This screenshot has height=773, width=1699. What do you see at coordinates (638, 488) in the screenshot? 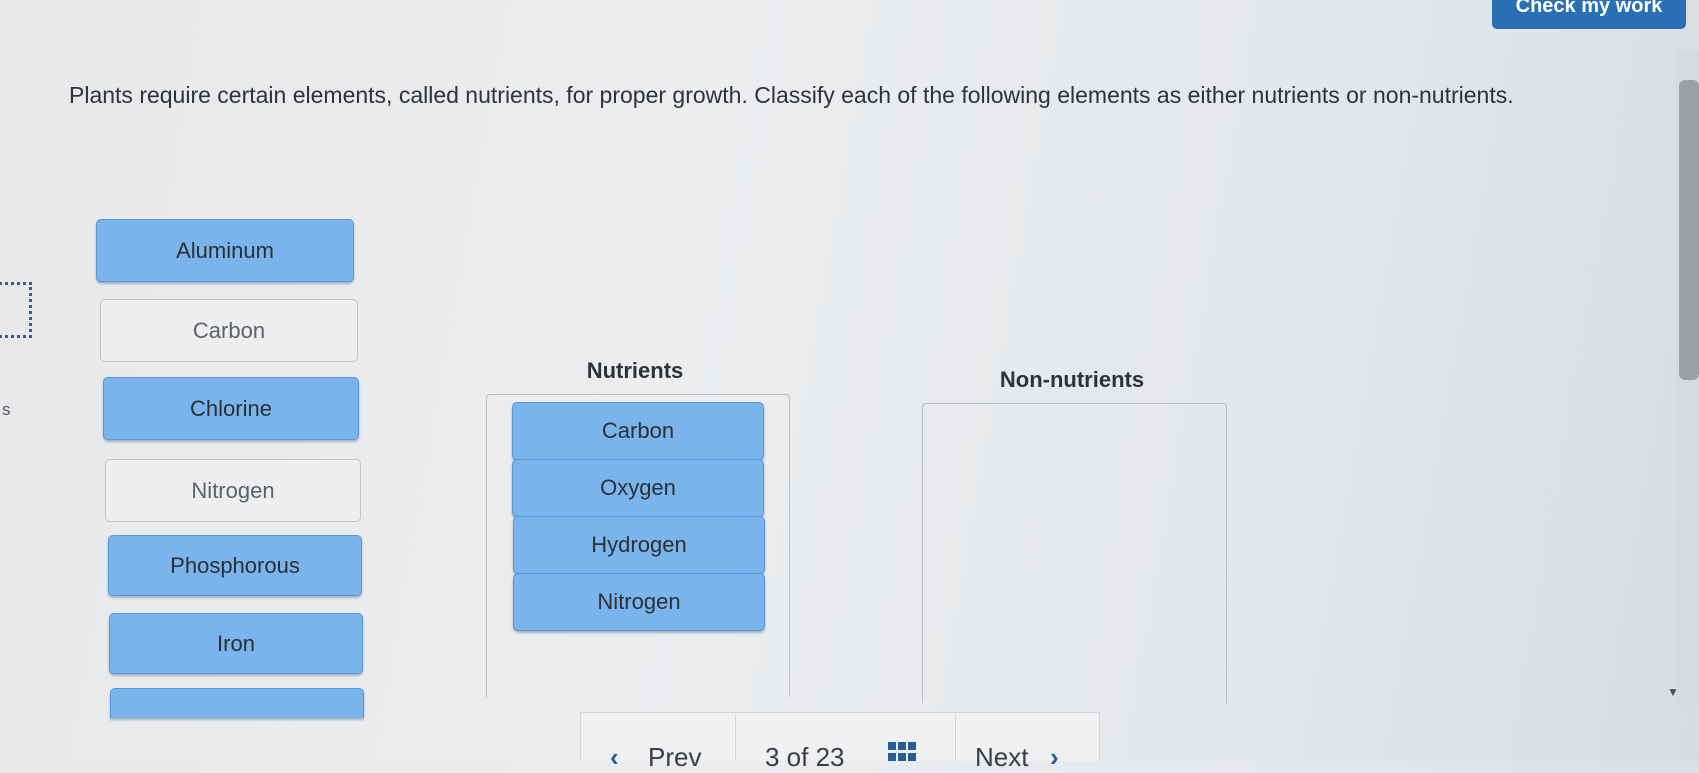
I see `nutrients-item-oxygen: Oxygen` at bounding box center [638, 488].